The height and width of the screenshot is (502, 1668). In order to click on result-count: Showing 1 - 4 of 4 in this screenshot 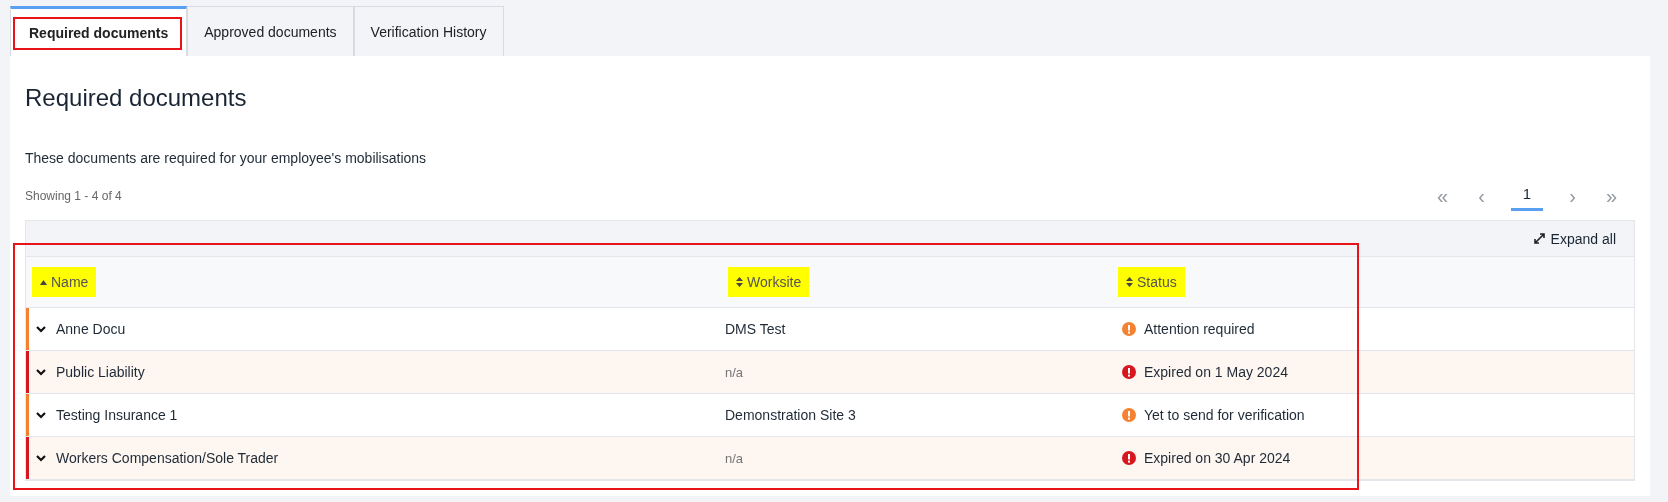, I will do `click(73, 196)`.